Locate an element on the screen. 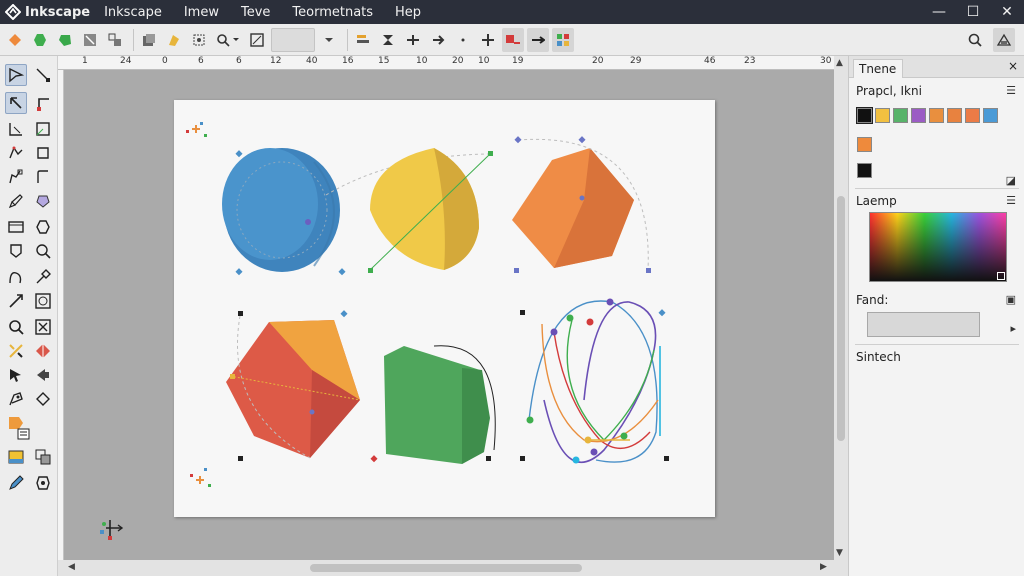 Image resolution: width=1024 pixels, height=576 pixels. dot-icon is located at coordinates (463, 40).